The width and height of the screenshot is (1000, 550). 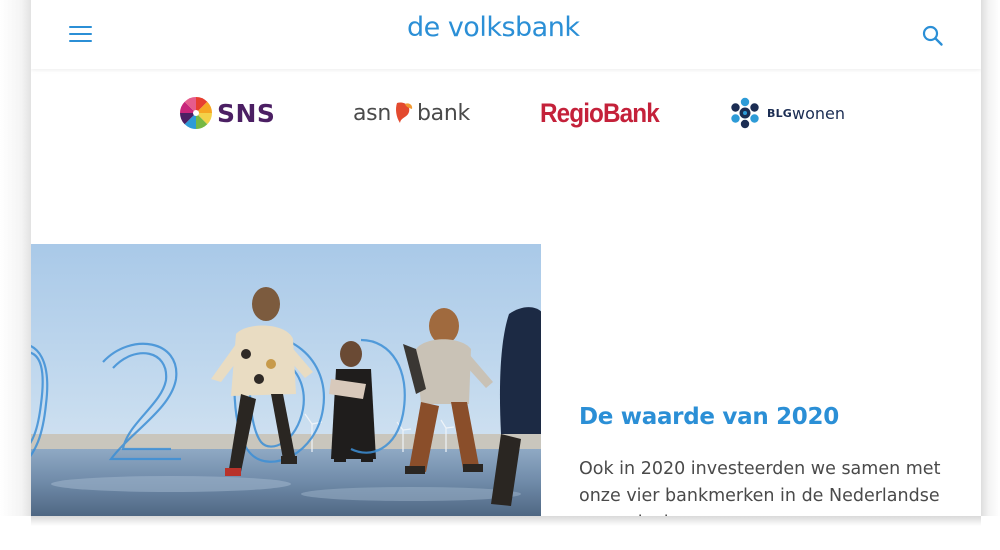 I want to click on page-shadow-left, so click(x=15, y=258).